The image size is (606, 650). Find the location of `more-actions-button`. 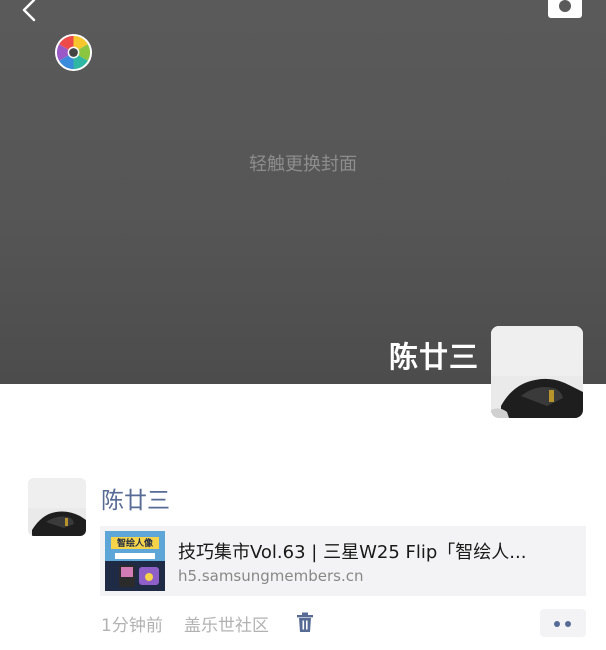

more-actions-button is located at coordinates (563, 623).